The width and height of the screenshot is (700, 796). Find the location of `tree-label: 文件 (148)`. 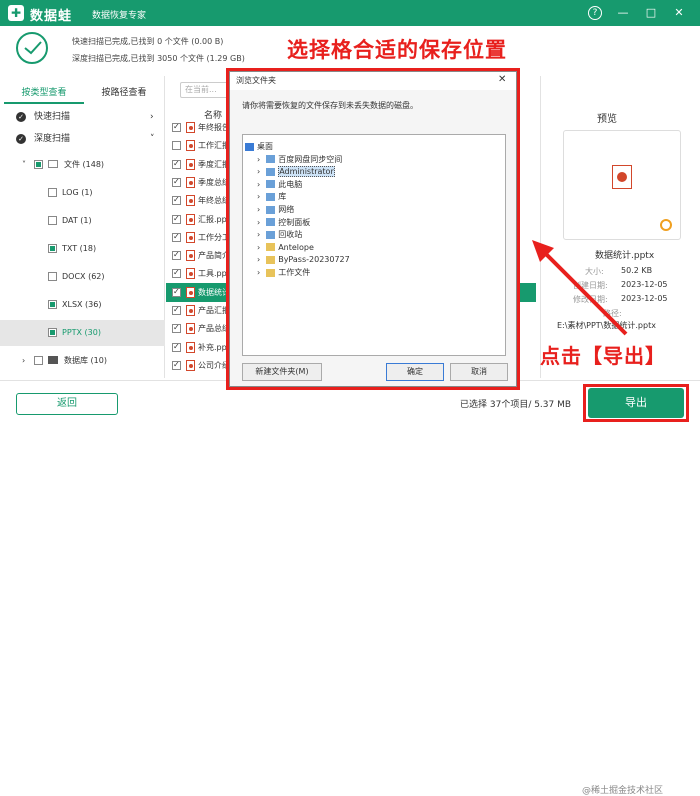

tree-label: 文件 (148) is located at coordinates (84, 164).